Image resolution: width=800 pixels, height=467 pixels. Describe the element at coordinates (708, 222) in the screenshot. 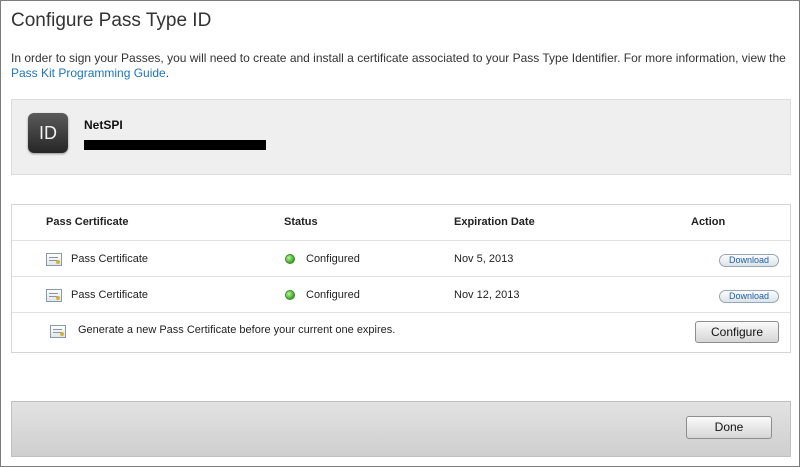

I see `column-header-action: Action` at that location.